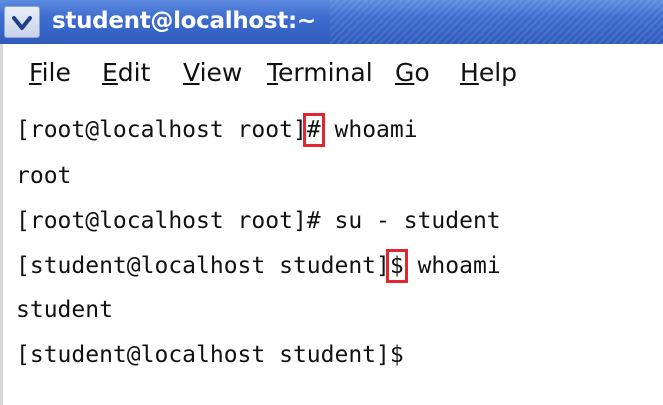 This screenshot has width=663, height=405. What do you see at coordinates (313, 130) in the screenshot?
I see `root-prompt-symbol: #` at bounding box center [313, 130].